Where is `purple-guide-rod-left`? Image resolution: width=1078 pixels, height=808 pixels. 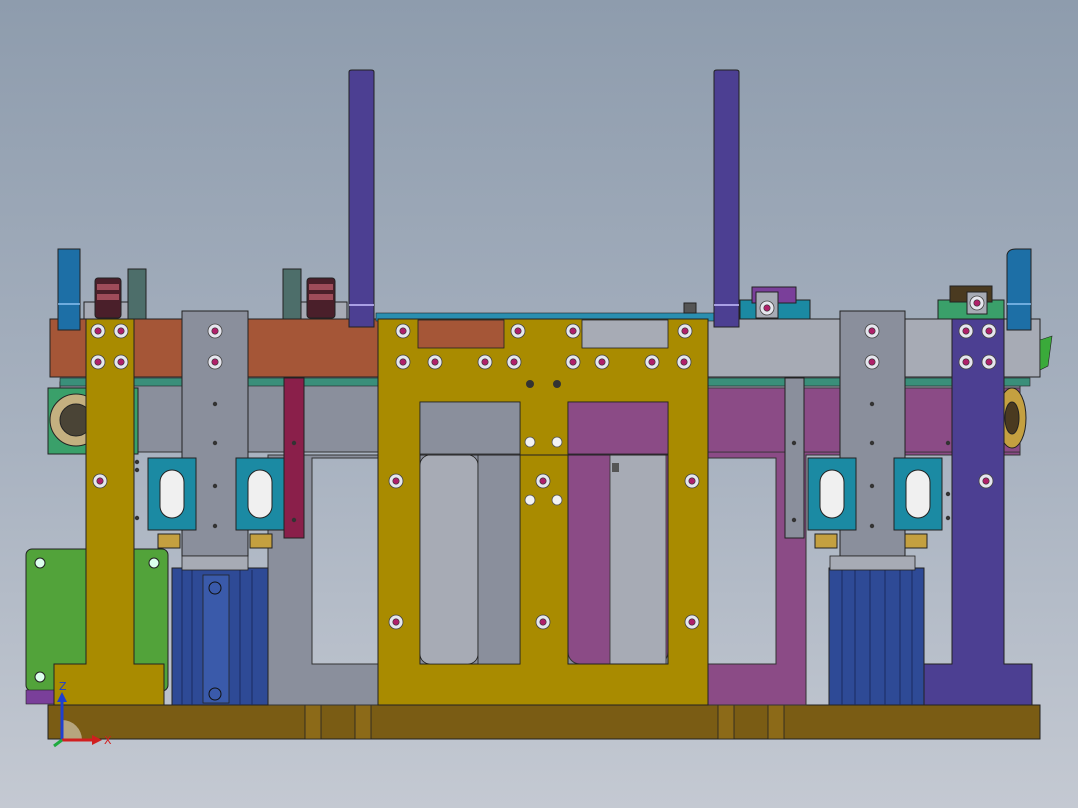 purple-guide-rod-left is located at coordinates (361, 198).